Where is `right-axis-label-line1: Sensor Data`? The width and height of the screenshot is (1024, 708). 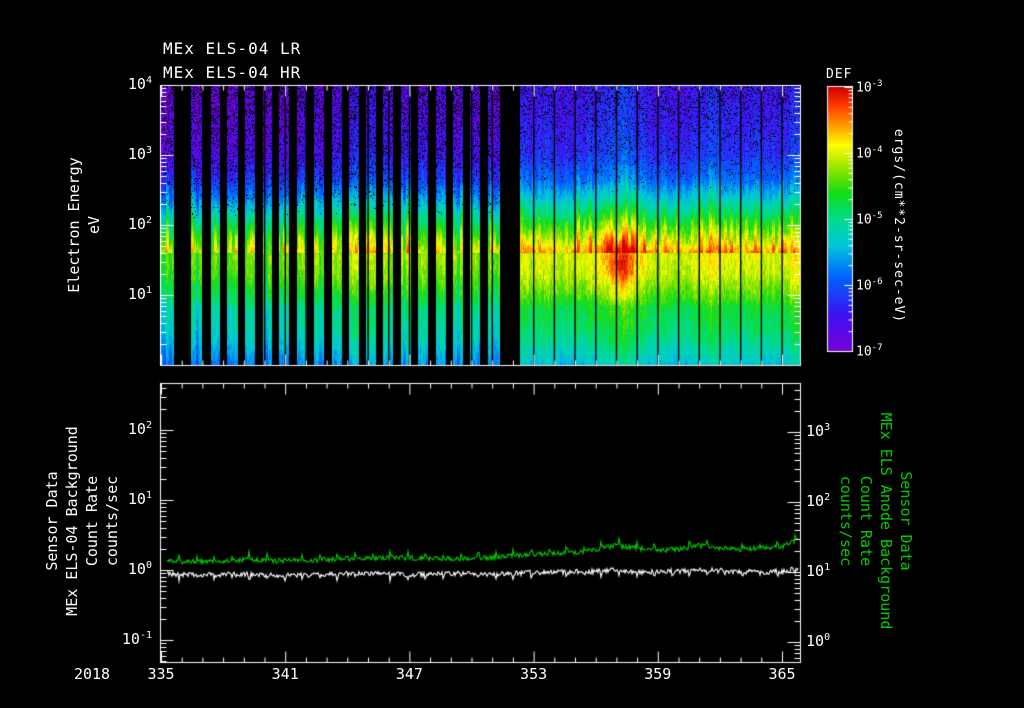 right-axis-label-line1: Sensor Data is located at coordinates (906, 521).